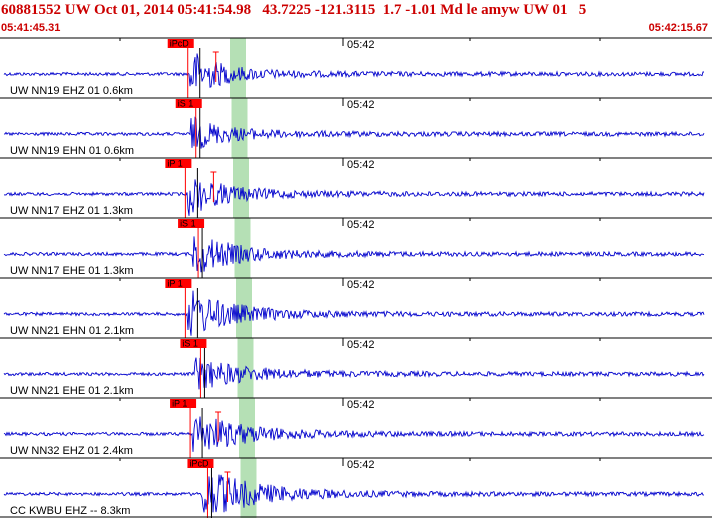 The image size is (712, 518). What do you see at coordinates (71, 391) in the screenshot?
I see `station-channel-label: UW NN21 EHE 01 2.1km` at bounding box center [71, 391].